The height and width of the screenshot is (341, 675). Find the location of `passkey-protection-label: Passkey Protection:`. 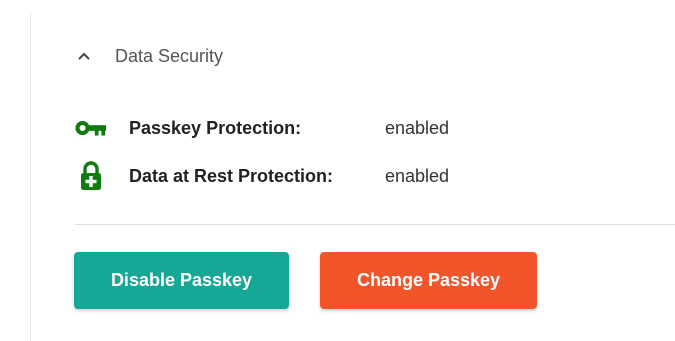

passkey-protection-label: Passkey Protection: is located at coordinates (215, 127).